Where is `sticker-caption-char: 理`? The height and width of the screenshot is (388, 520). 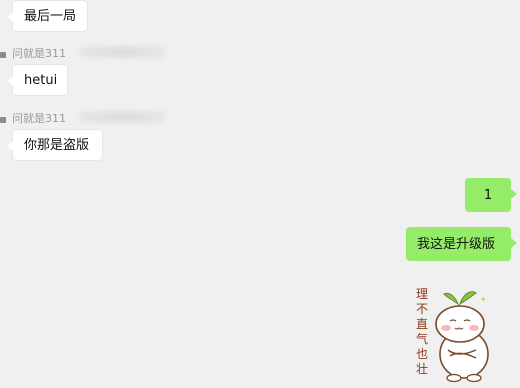
sticker-caption-char: 理 is located at coordinates (422, 294).